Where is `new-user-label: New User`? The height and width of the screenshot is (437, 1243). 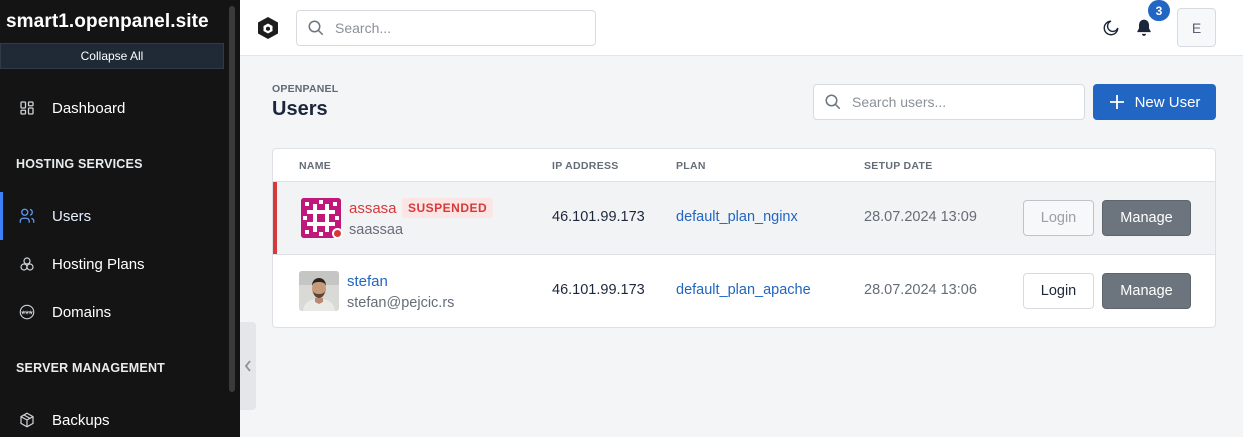 new-user-label: New User is located at coordinates (1167, 102).